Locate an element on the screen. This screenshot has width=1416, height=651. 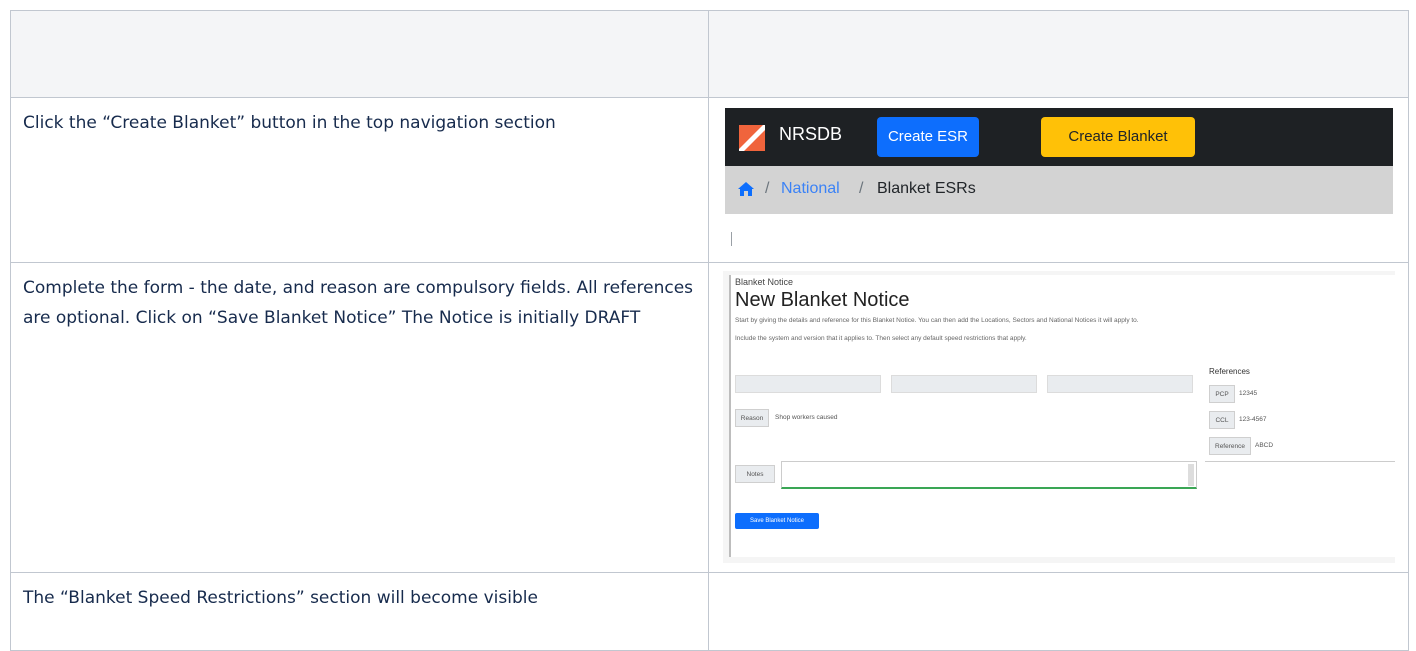
textarea-scrollbar is located at coordinates (1191, 475).